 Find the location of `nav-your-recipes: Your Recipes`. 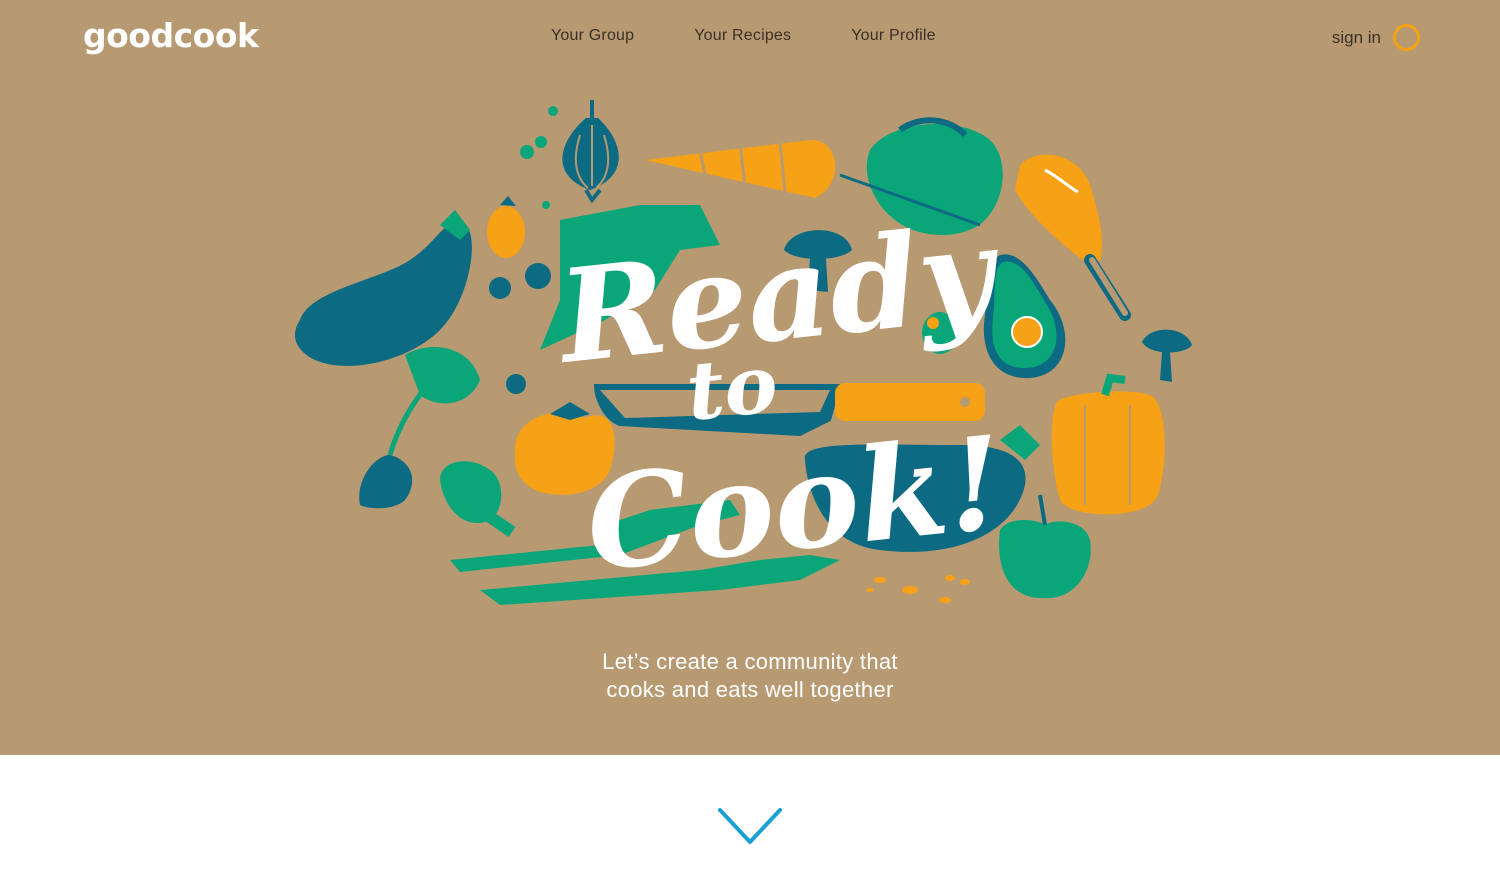

nav-your-recipes: Your Recipes is located at coordinates (742, 36).